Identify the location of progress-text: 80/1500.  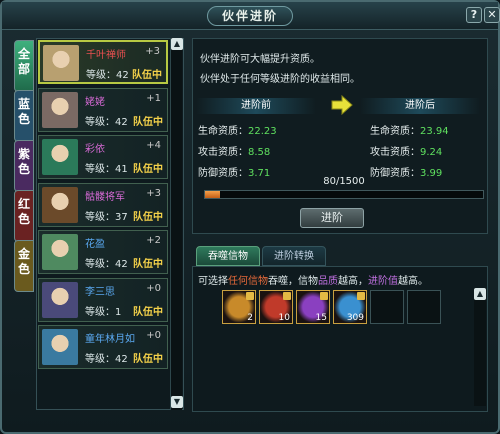
(344, 181).